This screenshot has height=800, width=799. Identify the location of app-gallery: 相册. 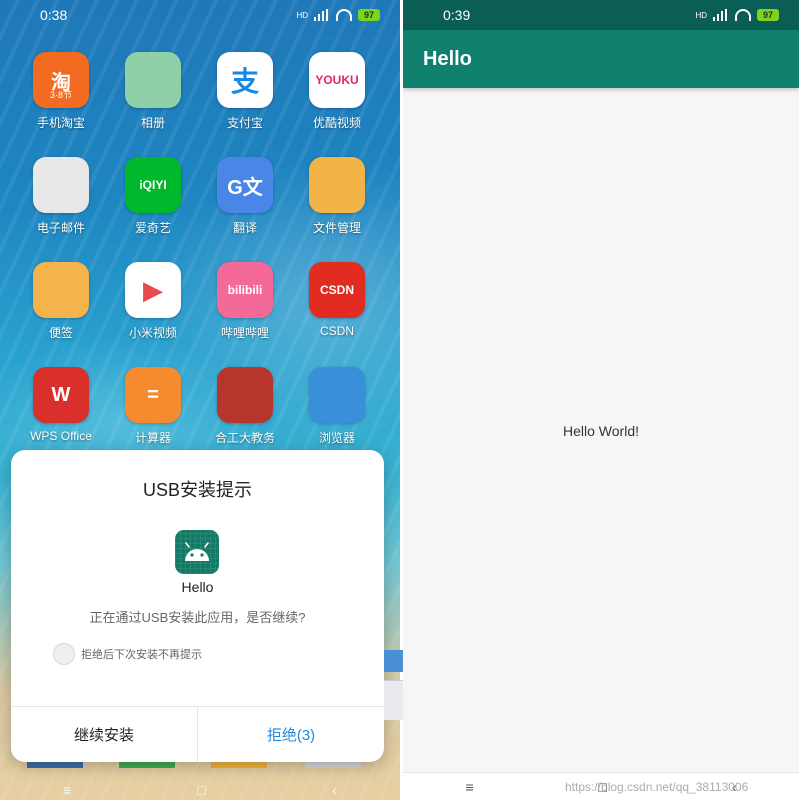
(153, 91).